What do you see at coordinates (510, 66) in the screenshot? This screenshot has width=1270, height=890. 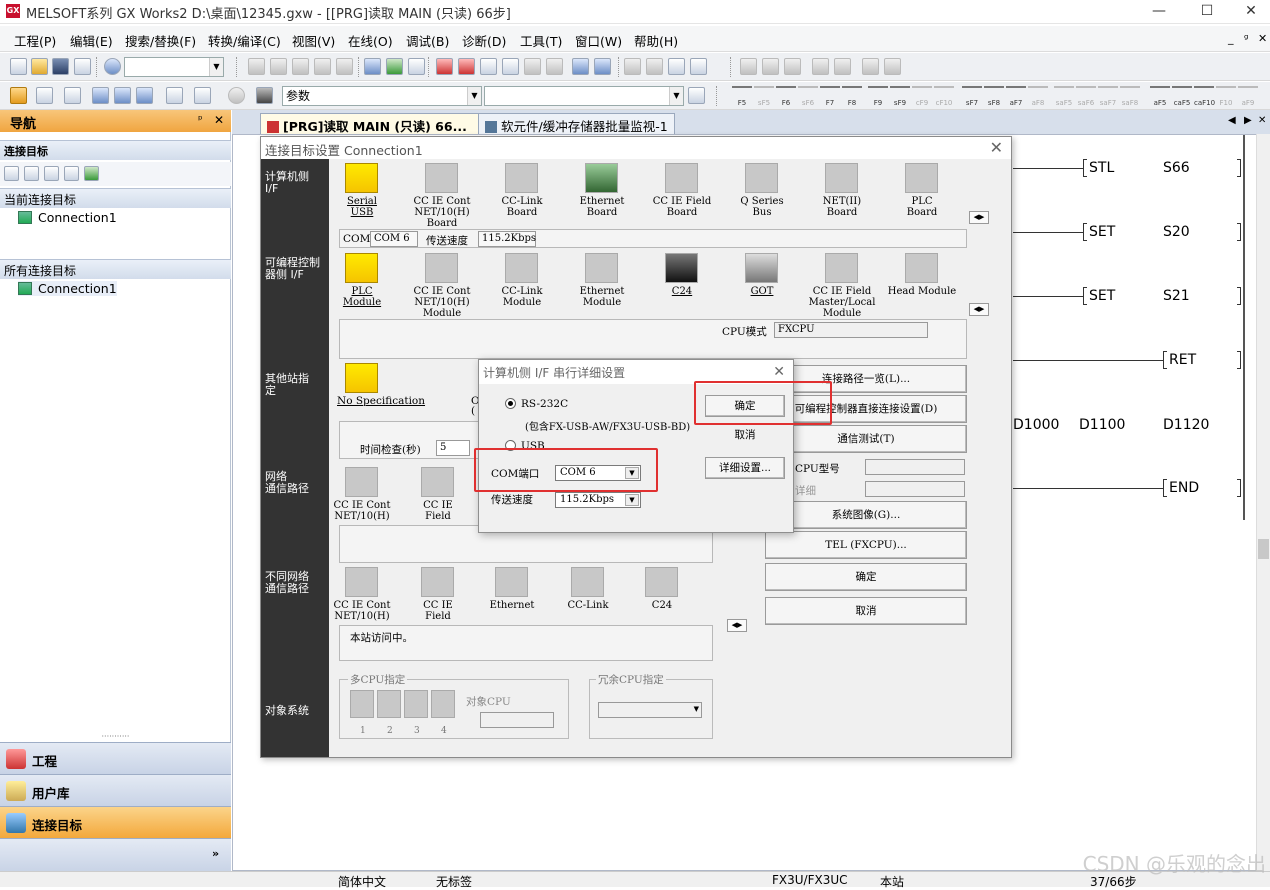 I see `remote-run-icon` at bounding box center [510, 66].